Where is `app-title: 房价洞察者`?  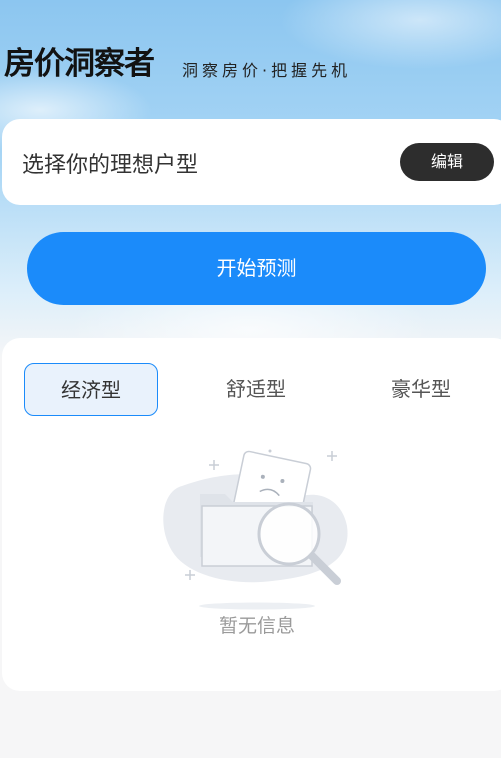
app-title: 房价洞察者 is located at coordinates (79, 64).